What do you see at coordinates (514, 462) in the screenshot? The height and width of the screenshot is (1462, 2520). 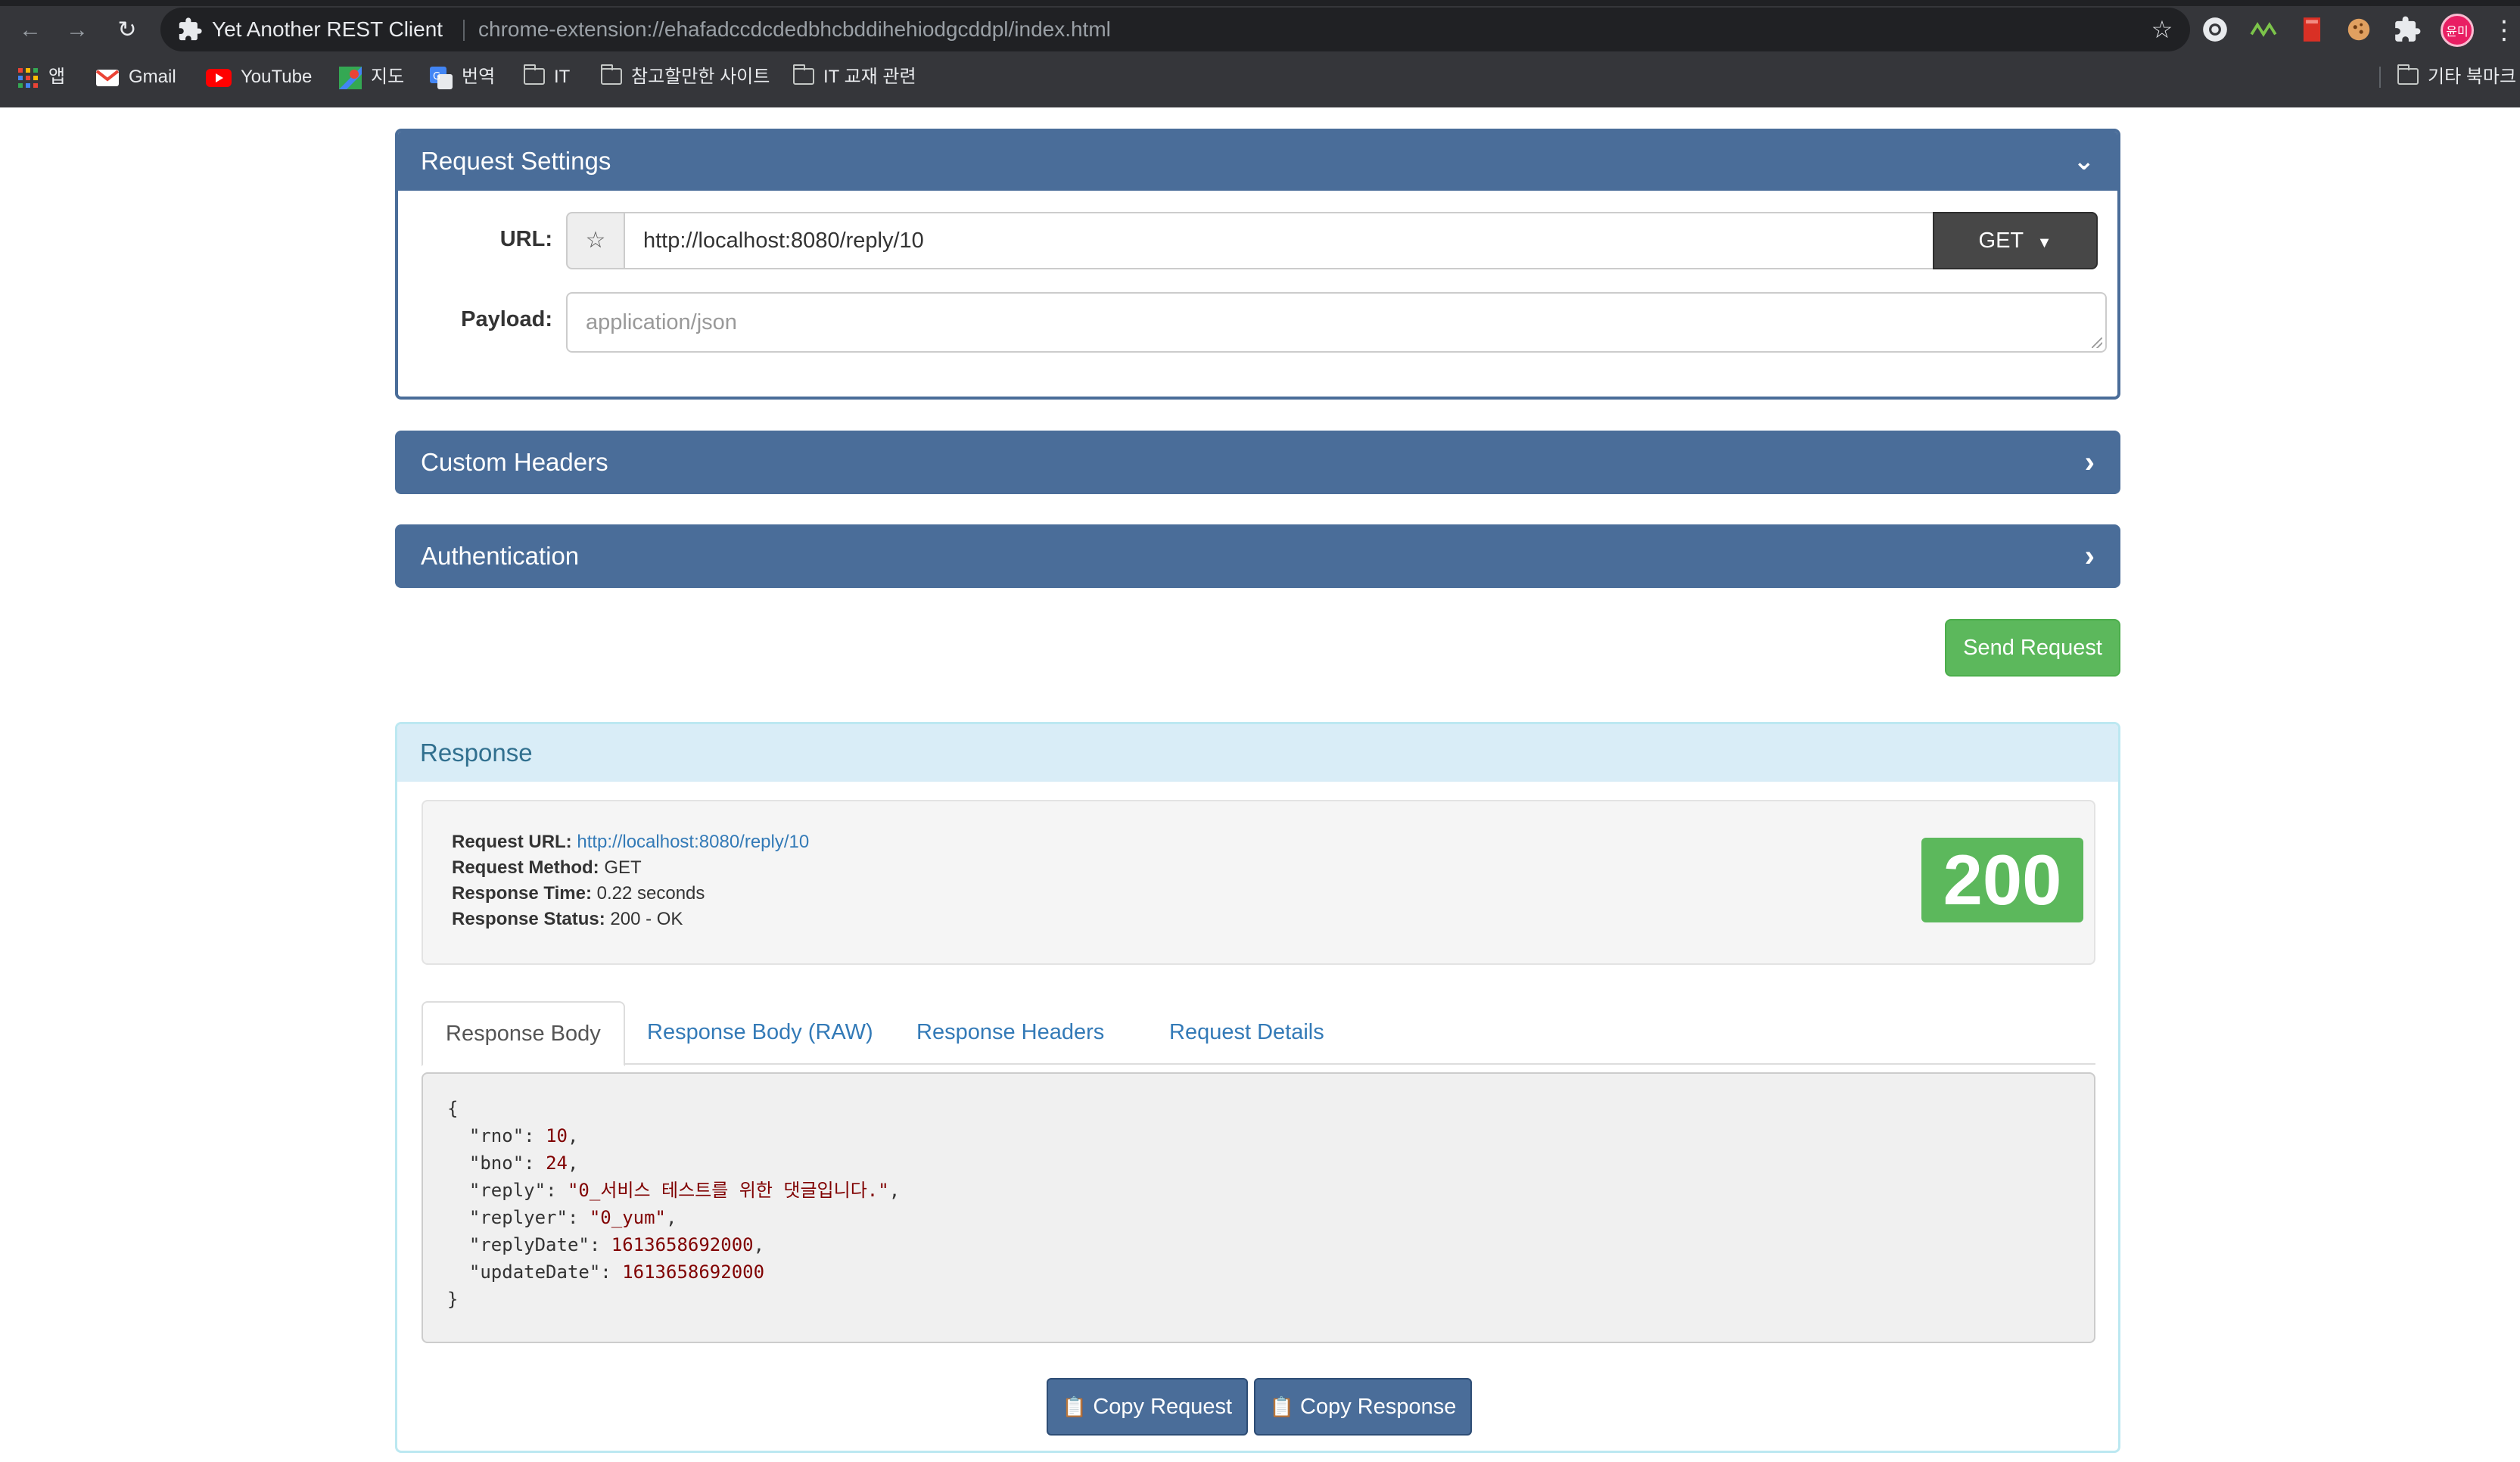 I see `custom-headers-title: Custom Headers` at bounding box center [514, 462].